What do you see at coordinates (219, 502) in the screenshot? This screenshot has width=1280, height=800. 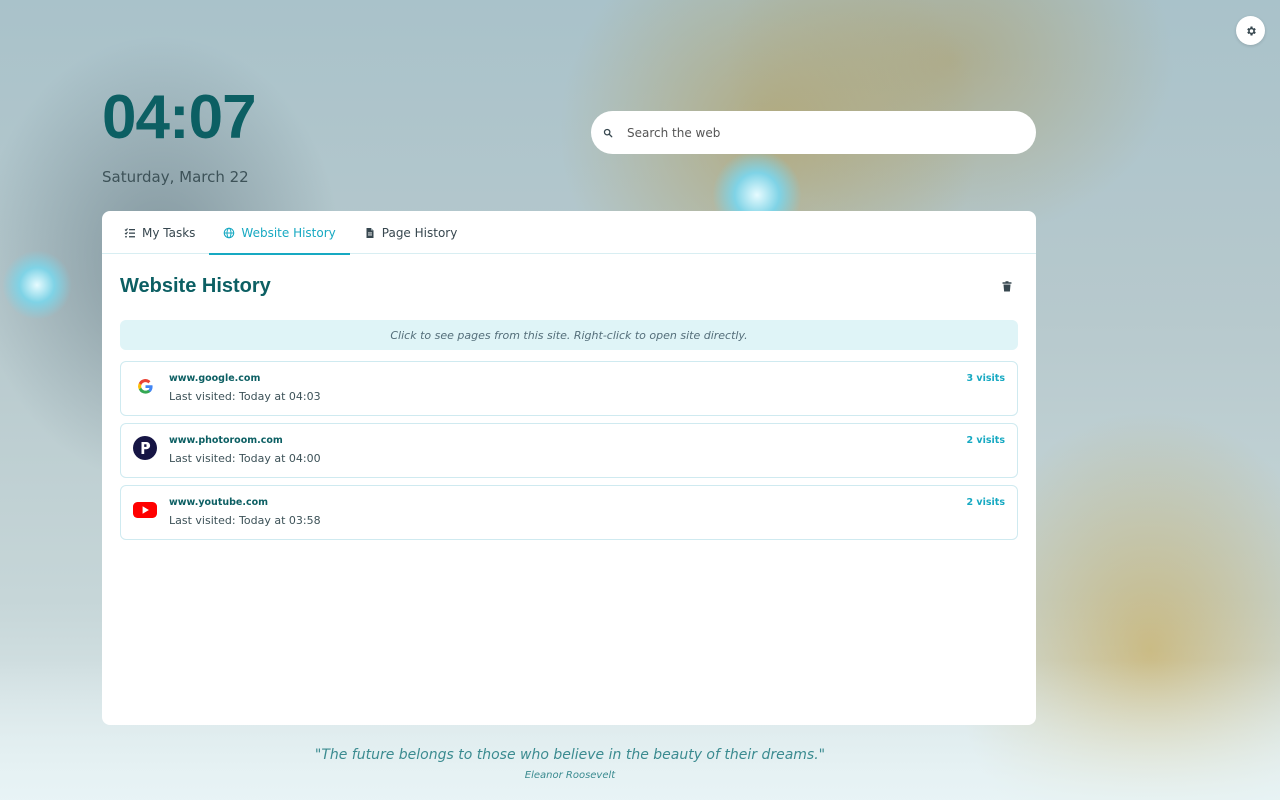 I see `site-domain: www.youtube.com` at bounding box center [219, 502].